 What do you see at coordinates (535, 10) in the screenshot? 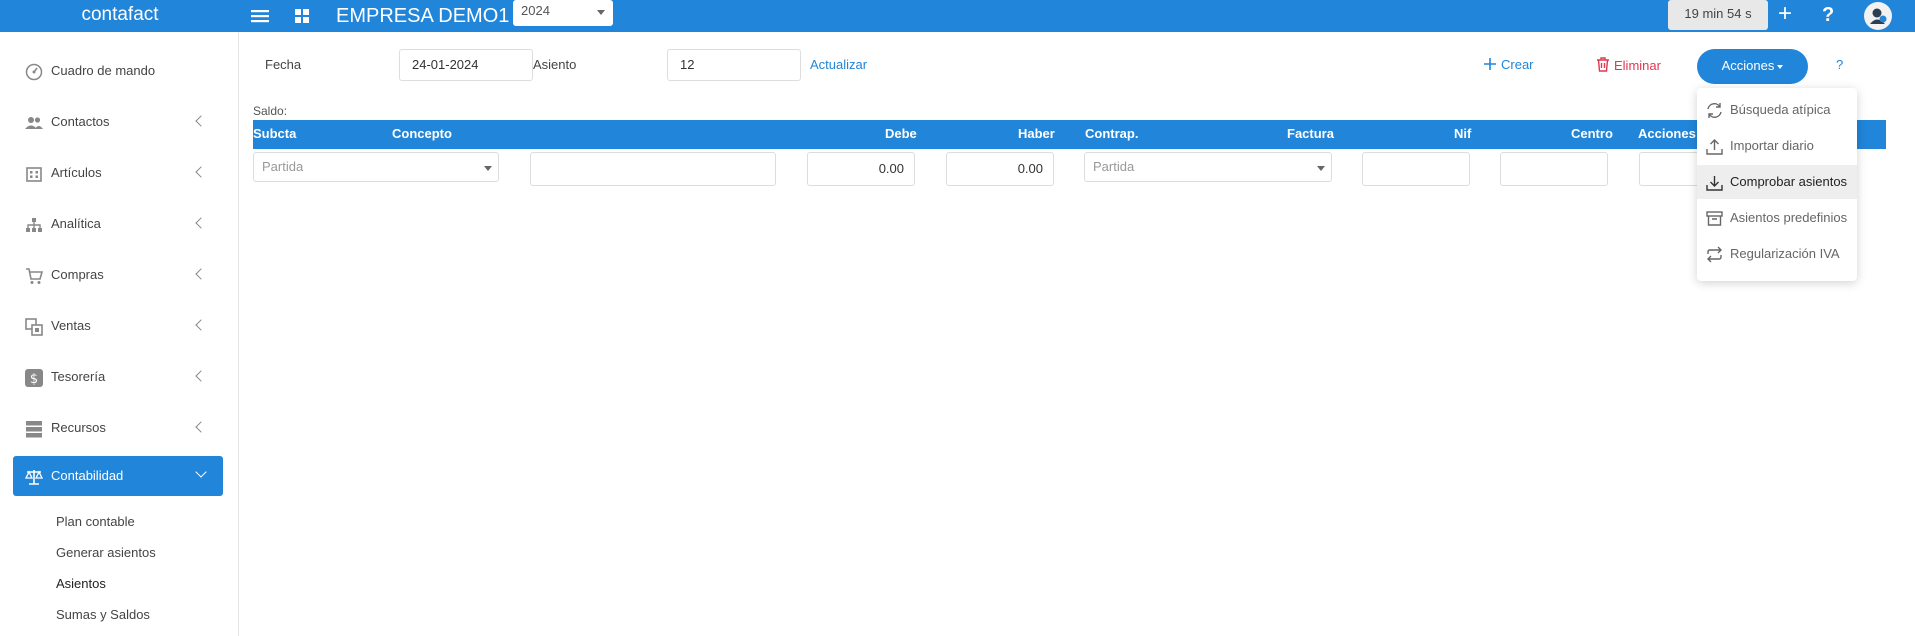
I see `year-value: 2024` at bounding box center [535, 10].